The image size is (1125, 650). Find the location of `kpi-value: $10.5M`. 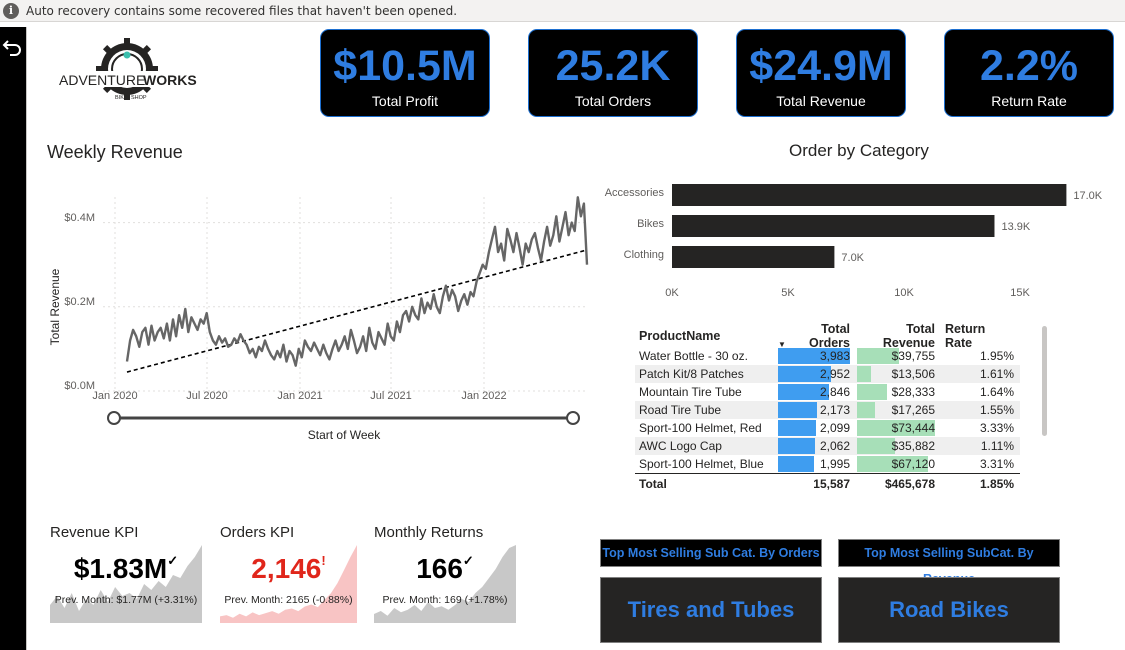

kpi-value: $10.5M is located at coordinates (405, 66).